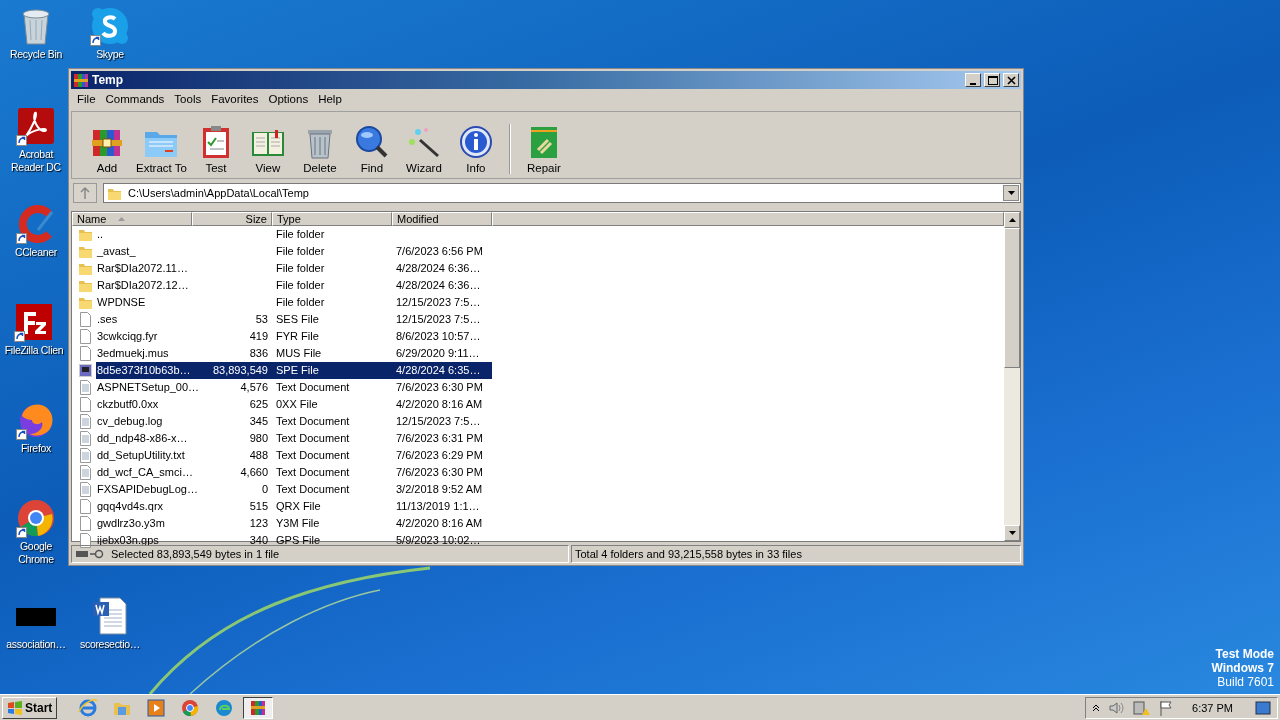 The height and width of the screenshot is (720, 1280). I want to click on file-size: 4,660, so click(254, 472).